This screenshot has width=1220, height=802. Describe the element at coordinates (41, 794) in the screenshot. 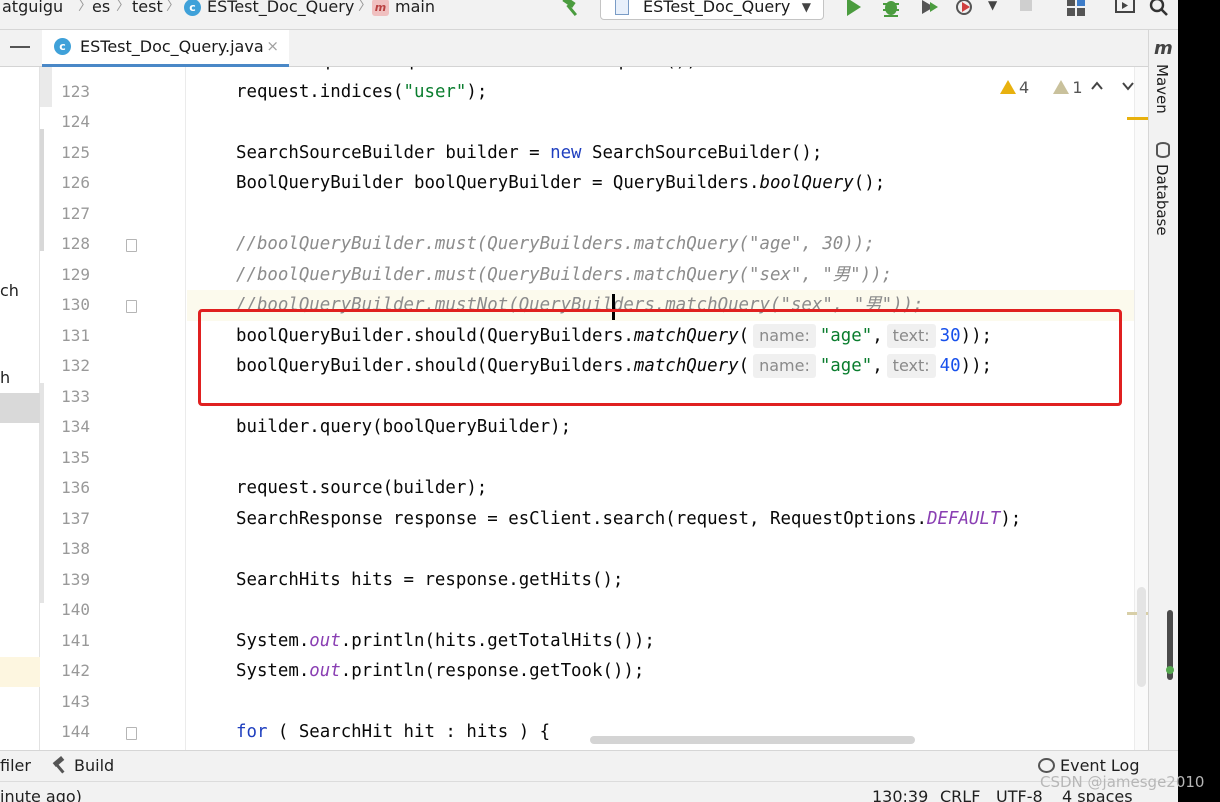

I see `status-message: inute ago)` at that location.